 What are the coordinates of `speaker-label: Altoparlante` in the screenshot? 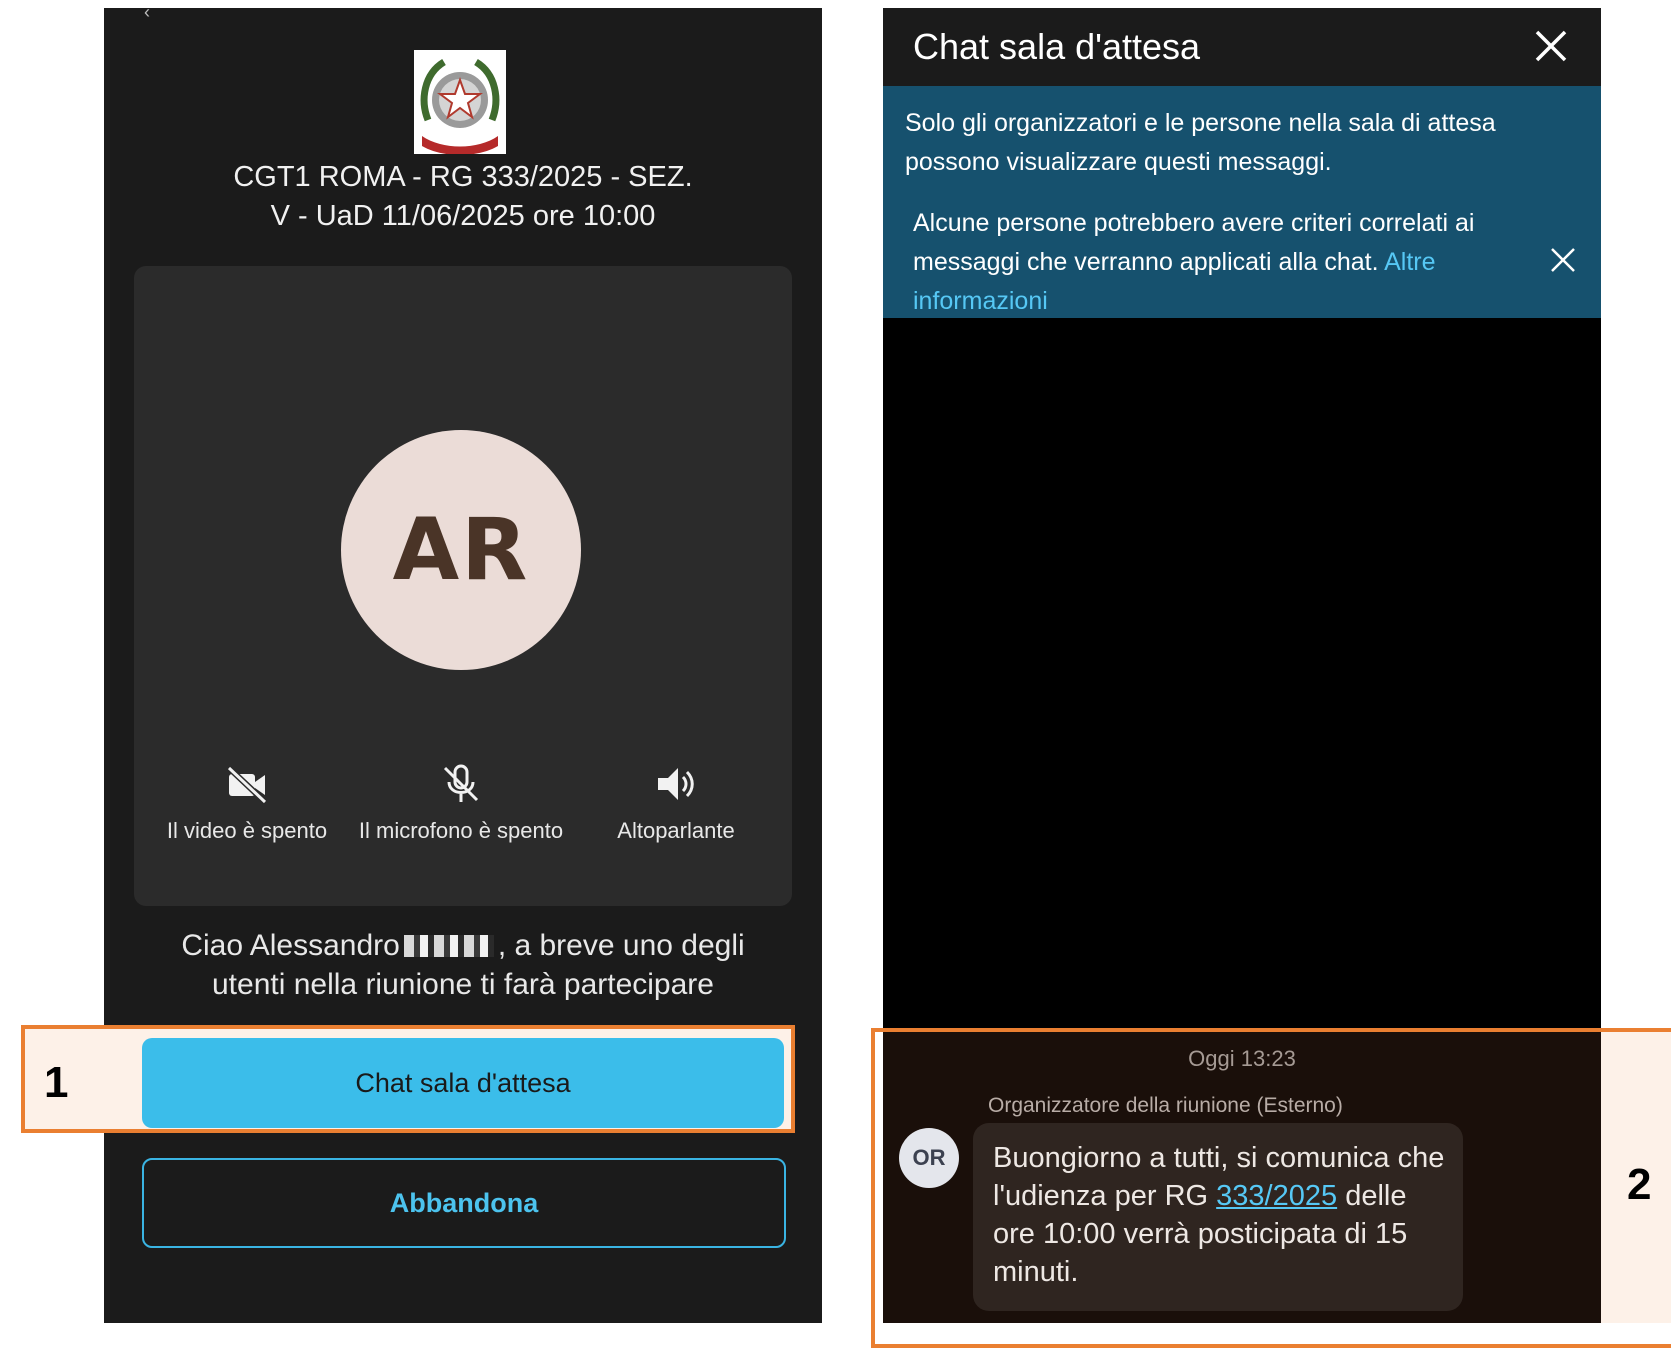 It's located at (676, 830).